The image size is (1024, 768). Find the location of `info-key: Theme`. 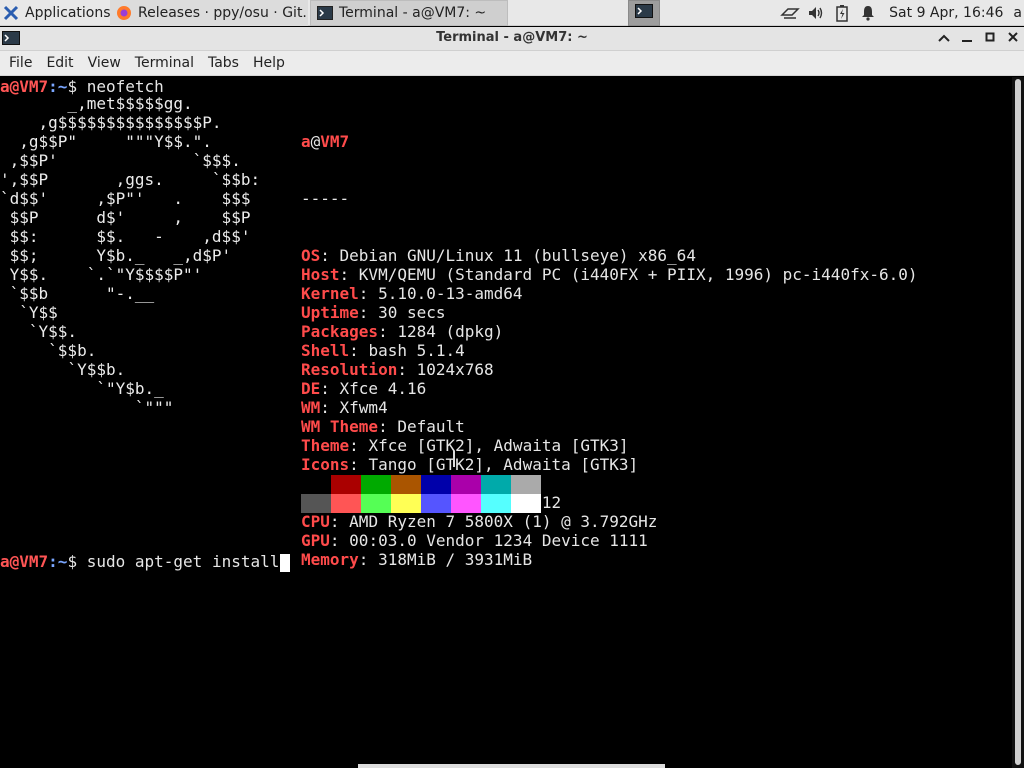

info-key: Theme is located at coordinates (325, 445).